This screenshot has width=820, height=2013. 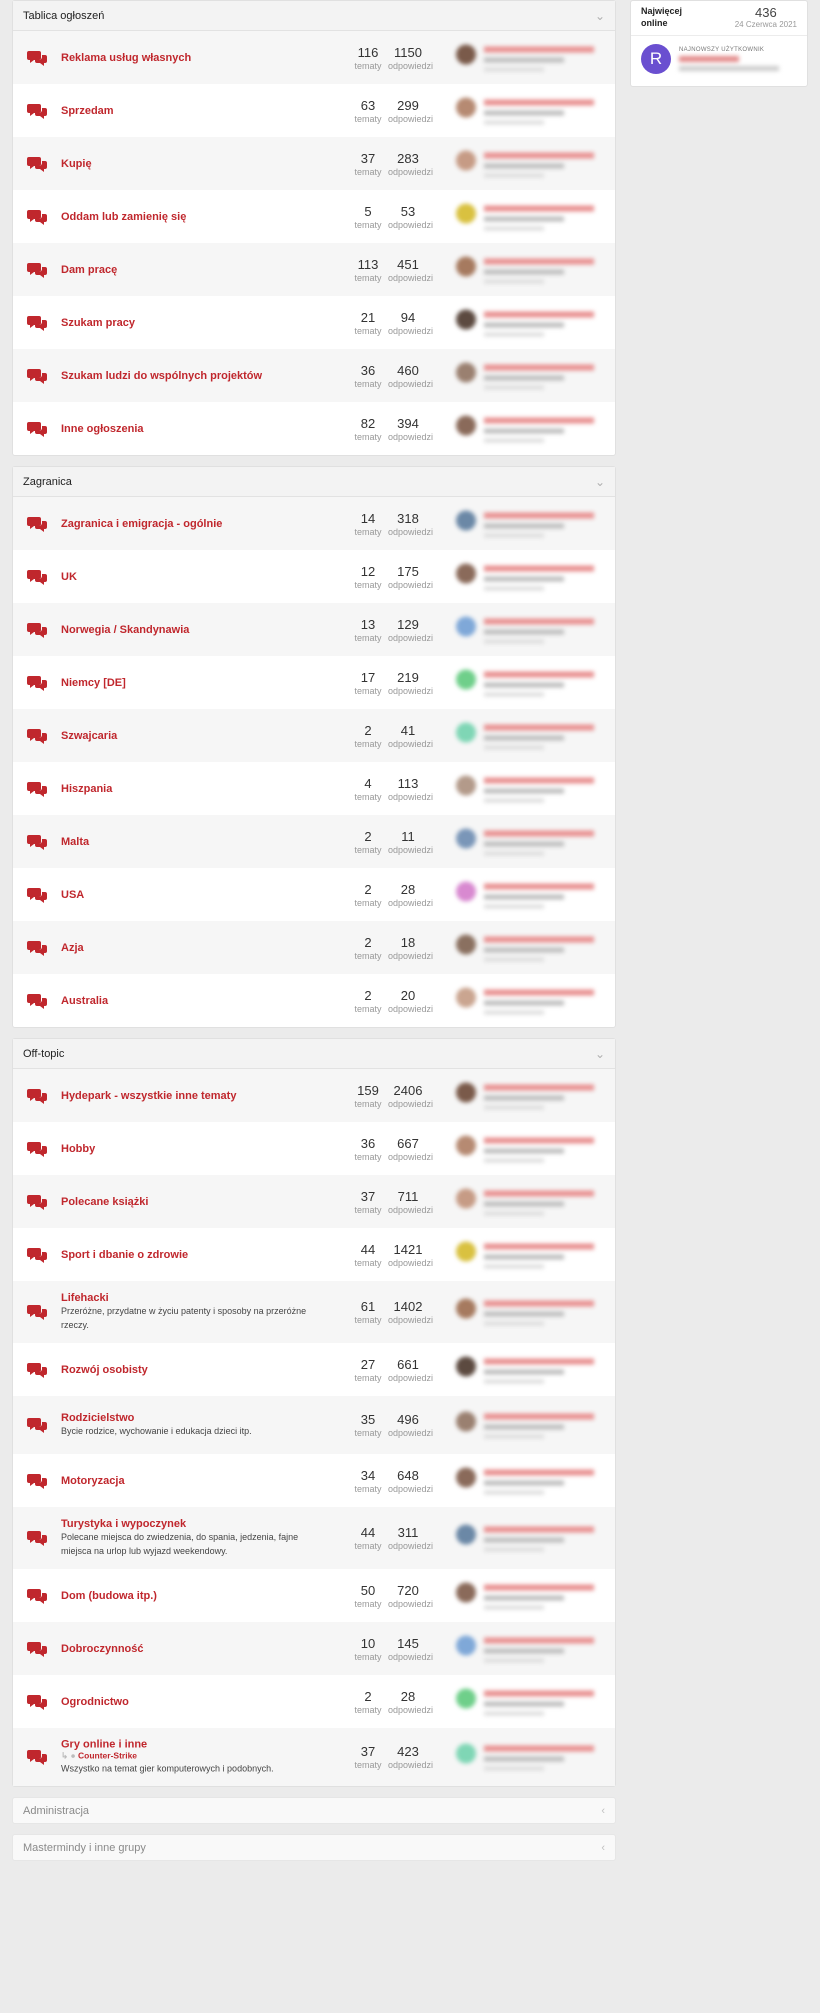 What do you see at coordinates (314, 16) in the screenshot?
I see `category-header: Tablica ogłoszeń ⌄` at bounding box center [314, 16].